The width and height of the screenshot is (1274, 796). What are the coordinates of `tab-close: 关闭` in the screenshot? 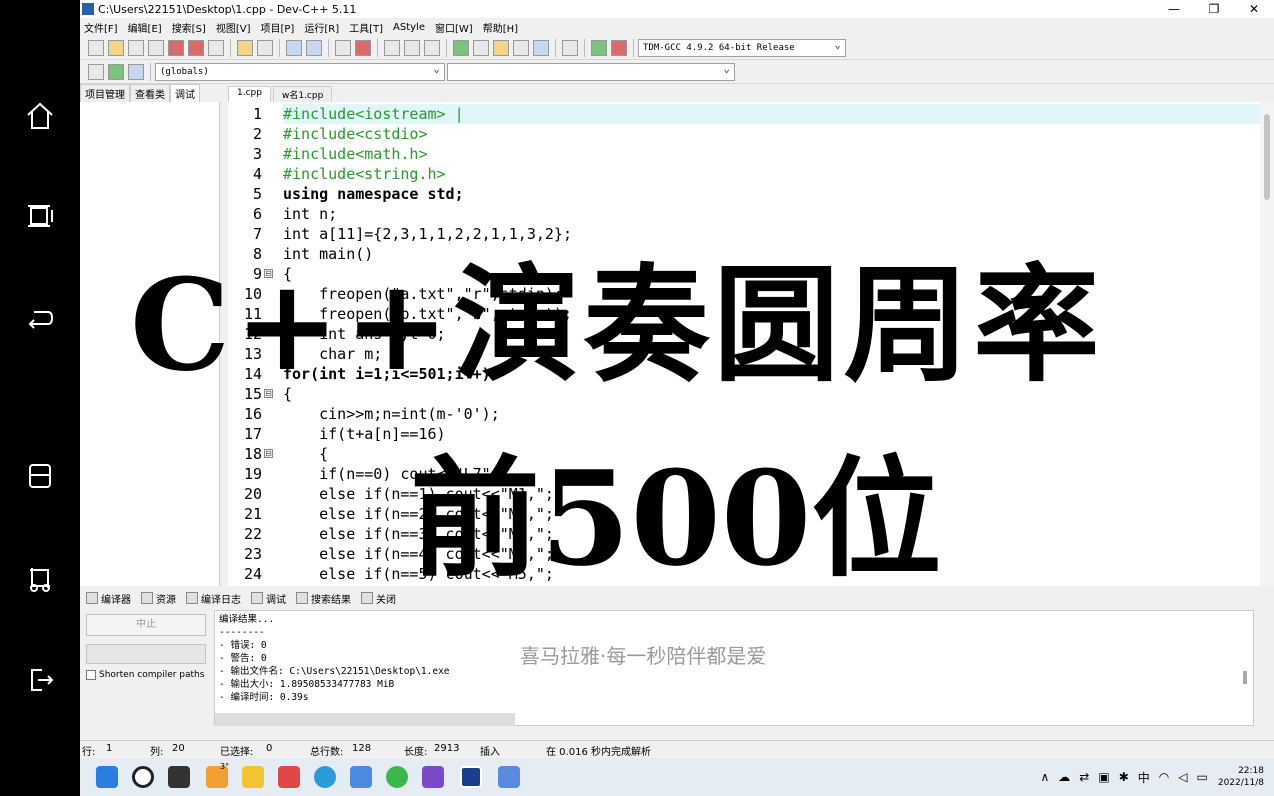 It's located at (378, 598).